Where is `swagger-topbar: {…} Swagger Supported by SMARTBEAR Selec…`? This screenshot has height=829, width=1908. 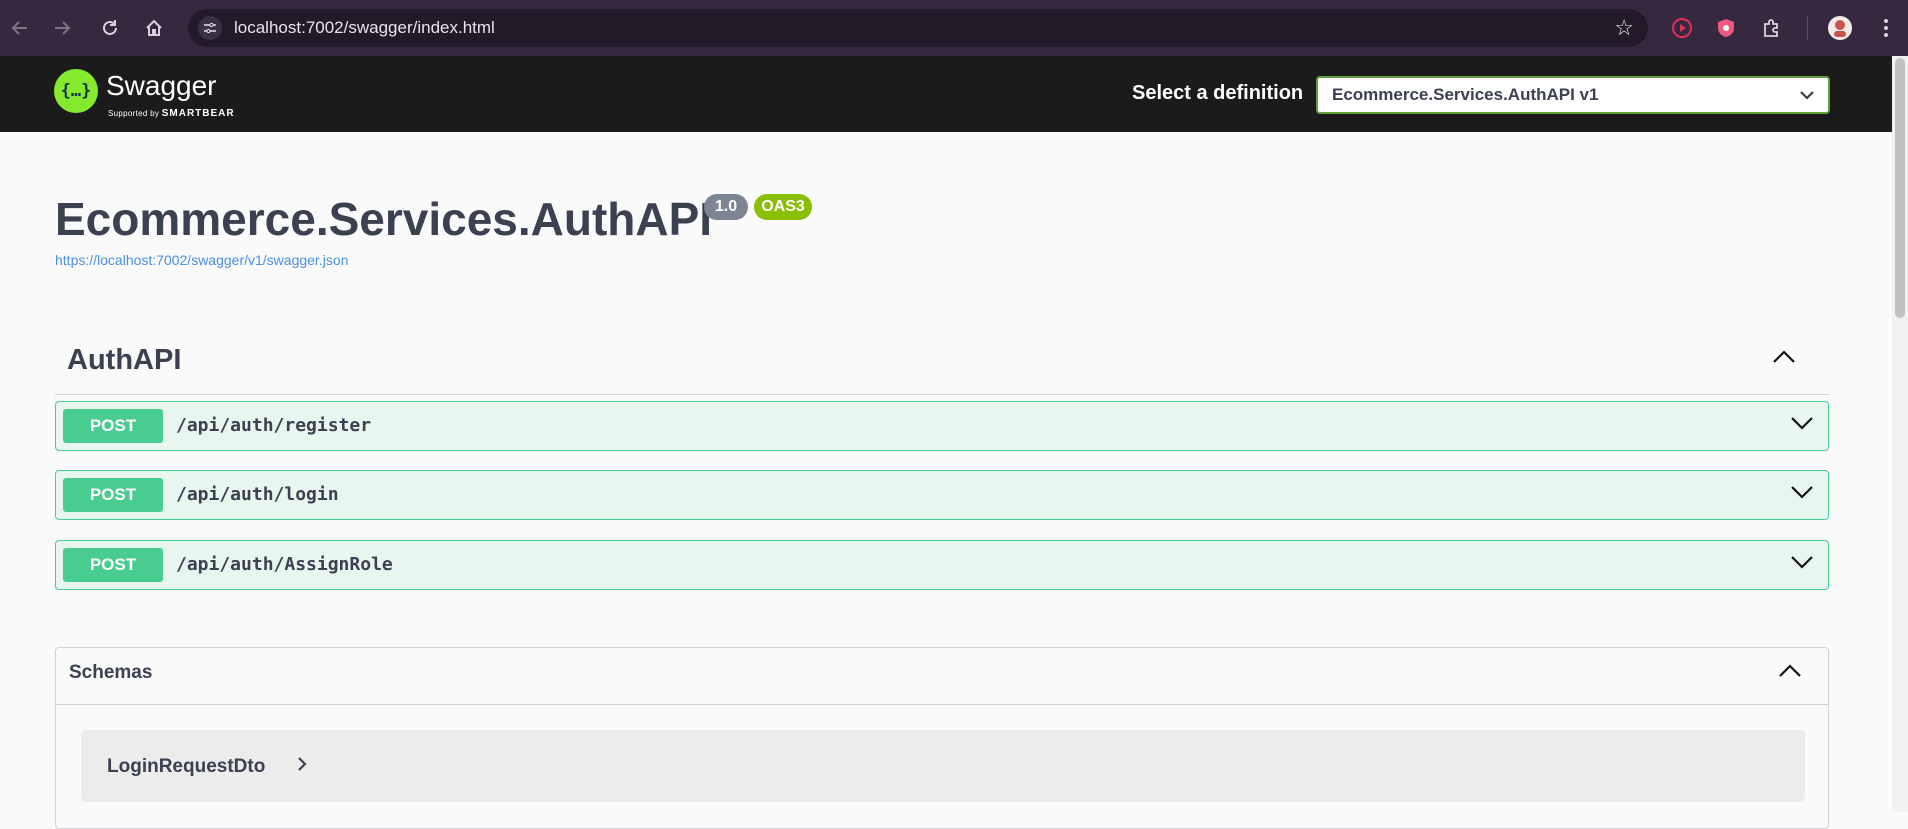
swagger-topbar: {…} Swagger Supported by SMARTBEAR Selec… is located at coordinates (946, 94).